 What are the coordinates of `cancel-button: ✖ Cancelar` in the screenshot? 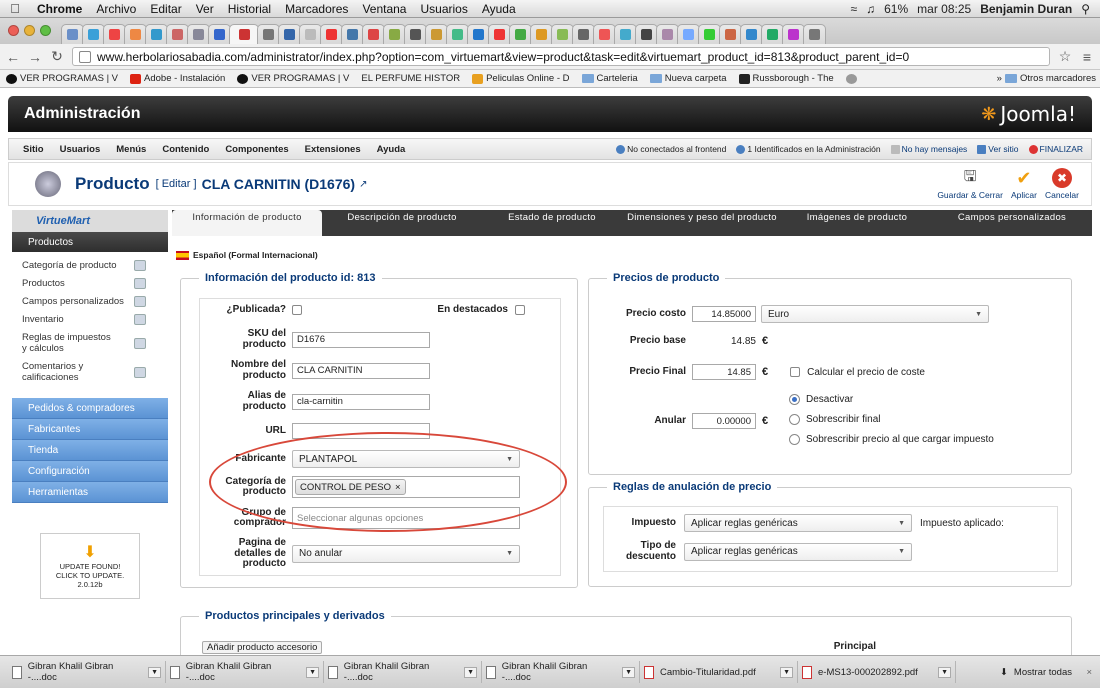 It's located at (1062, 184).